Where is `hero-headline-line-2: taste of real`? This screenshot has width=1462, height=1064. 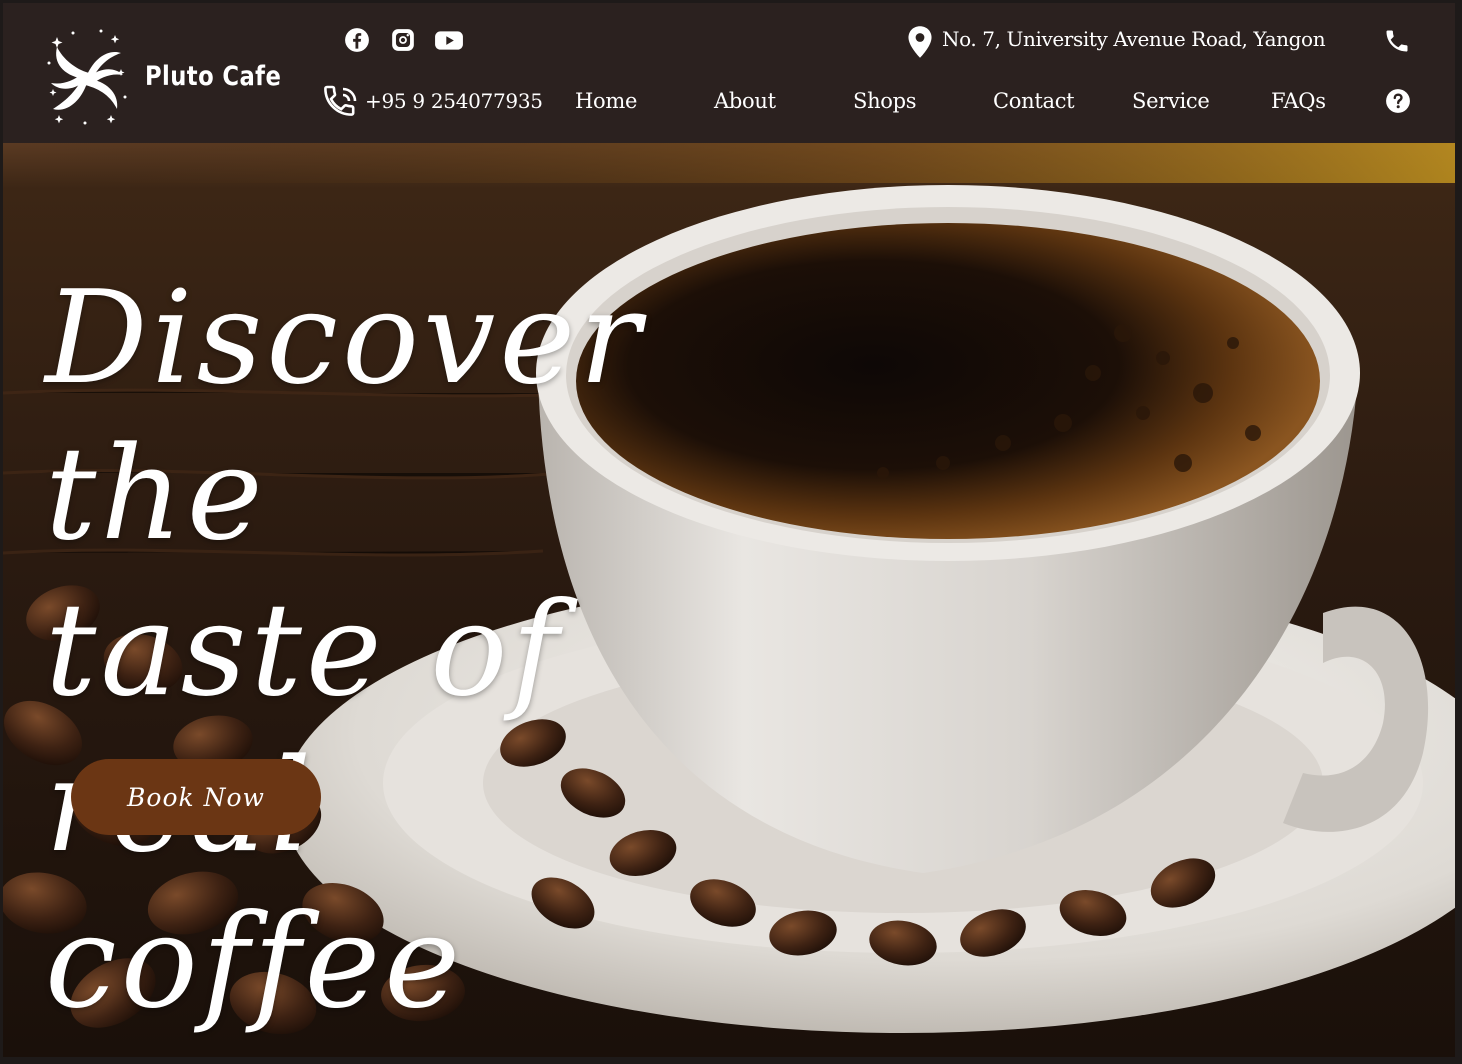 hero-headline-line-2: taste of real is located at coordinates (304, 728).